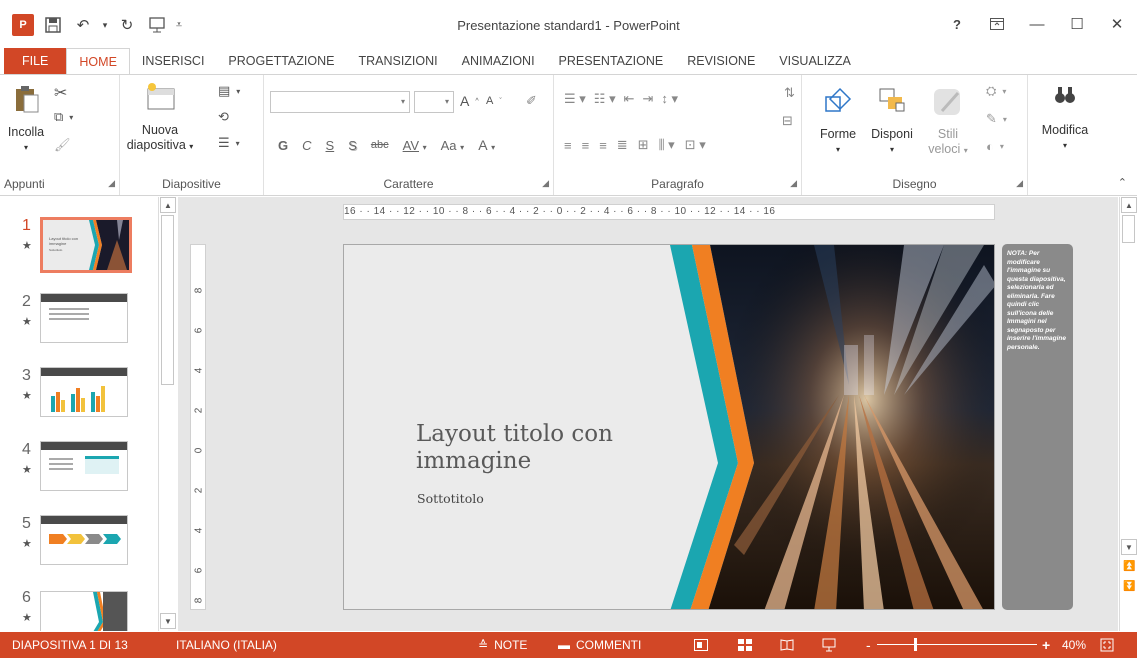  Describe the element at coordinates (1065, 118) in the screenshot. I see `editing-button: Modifica ▾` at that location.